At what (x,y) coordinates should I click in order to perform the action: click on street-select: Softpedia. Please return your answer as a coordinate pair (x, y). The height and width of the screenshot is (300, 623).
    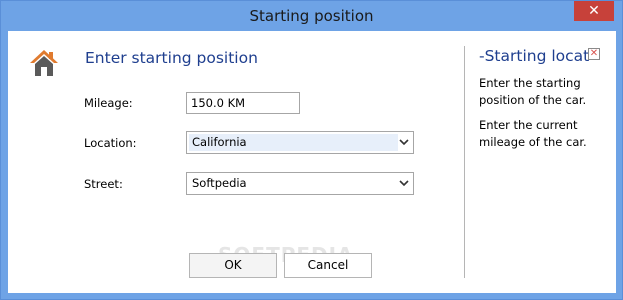
    Looking at the image, I should click on (300, 183).